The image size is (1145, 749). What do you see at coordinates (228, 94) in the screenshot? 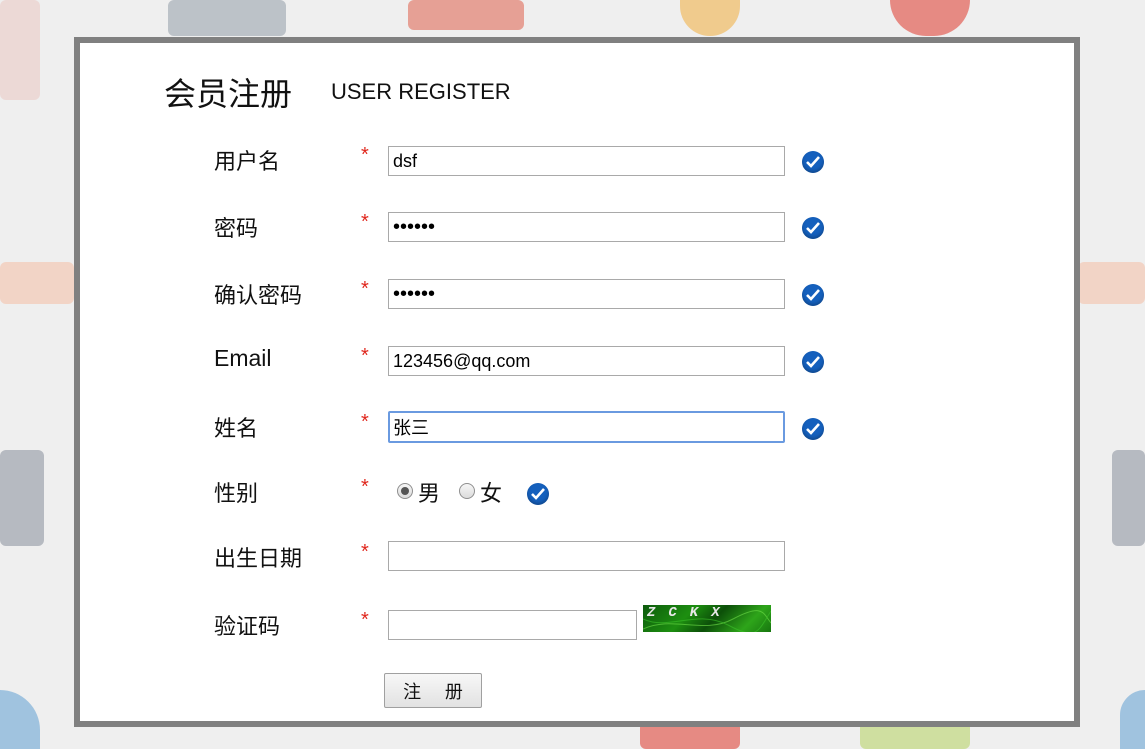
I see `page-title: 会员注册` at bounding box center [228, 94].